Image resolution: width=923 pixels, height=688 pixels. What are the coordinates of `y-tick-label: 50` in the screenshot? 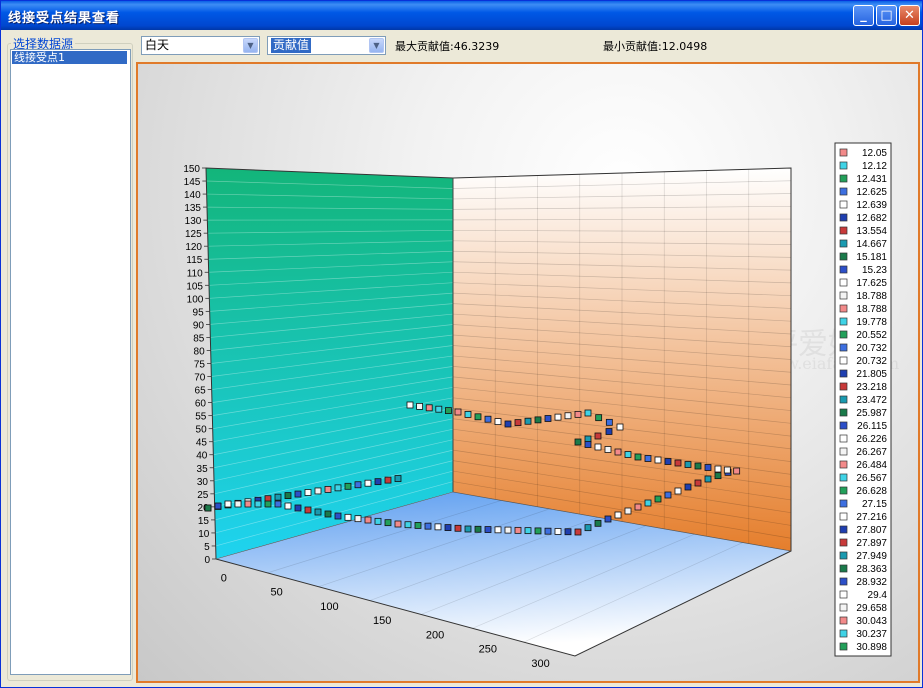 It's located at (202, 430).